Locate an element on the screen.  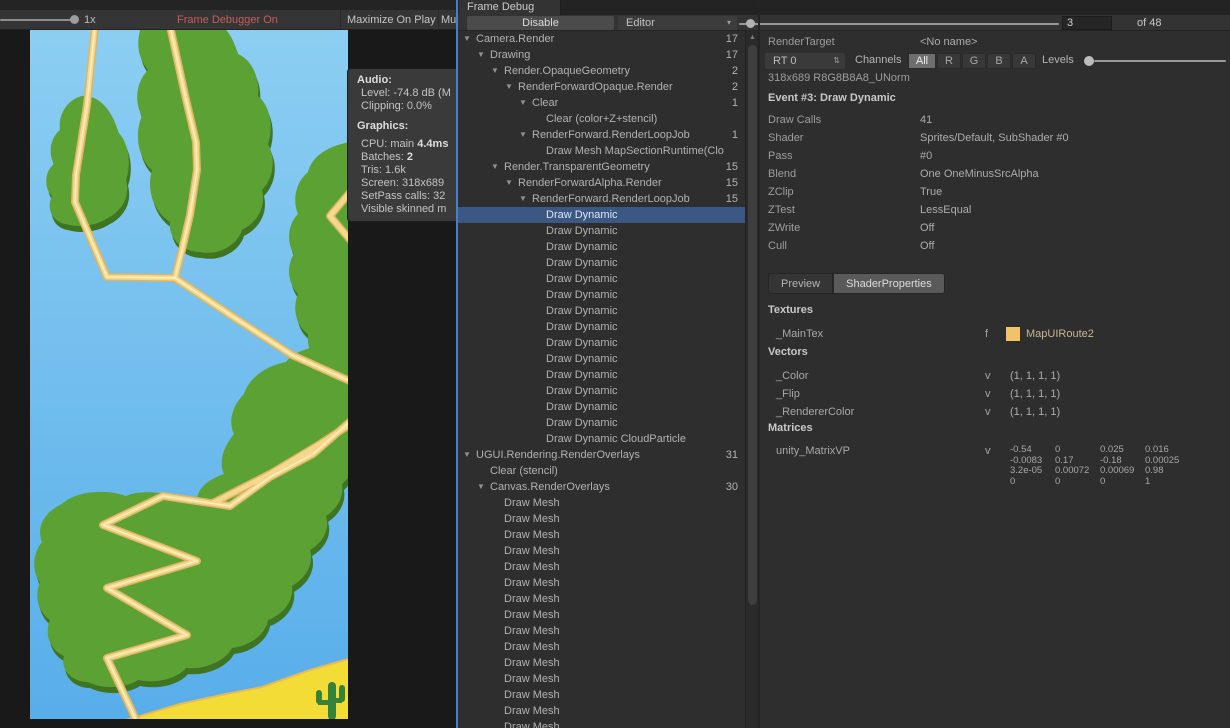
textures-header: Textures is located at coordinates (791, 310).